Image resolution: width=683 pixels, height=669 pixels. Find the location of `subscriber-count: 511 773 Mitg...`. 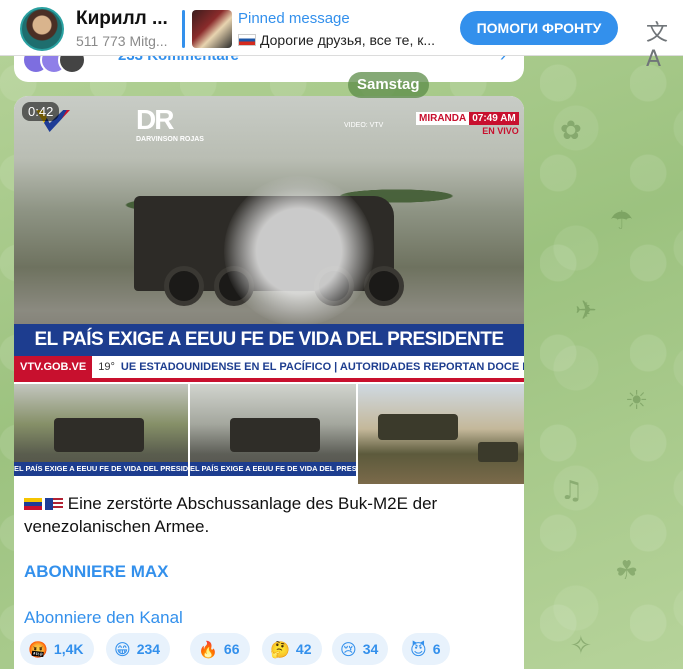

subscriber-count: 511 773 Mitg... is located at coordinates (122, 41).